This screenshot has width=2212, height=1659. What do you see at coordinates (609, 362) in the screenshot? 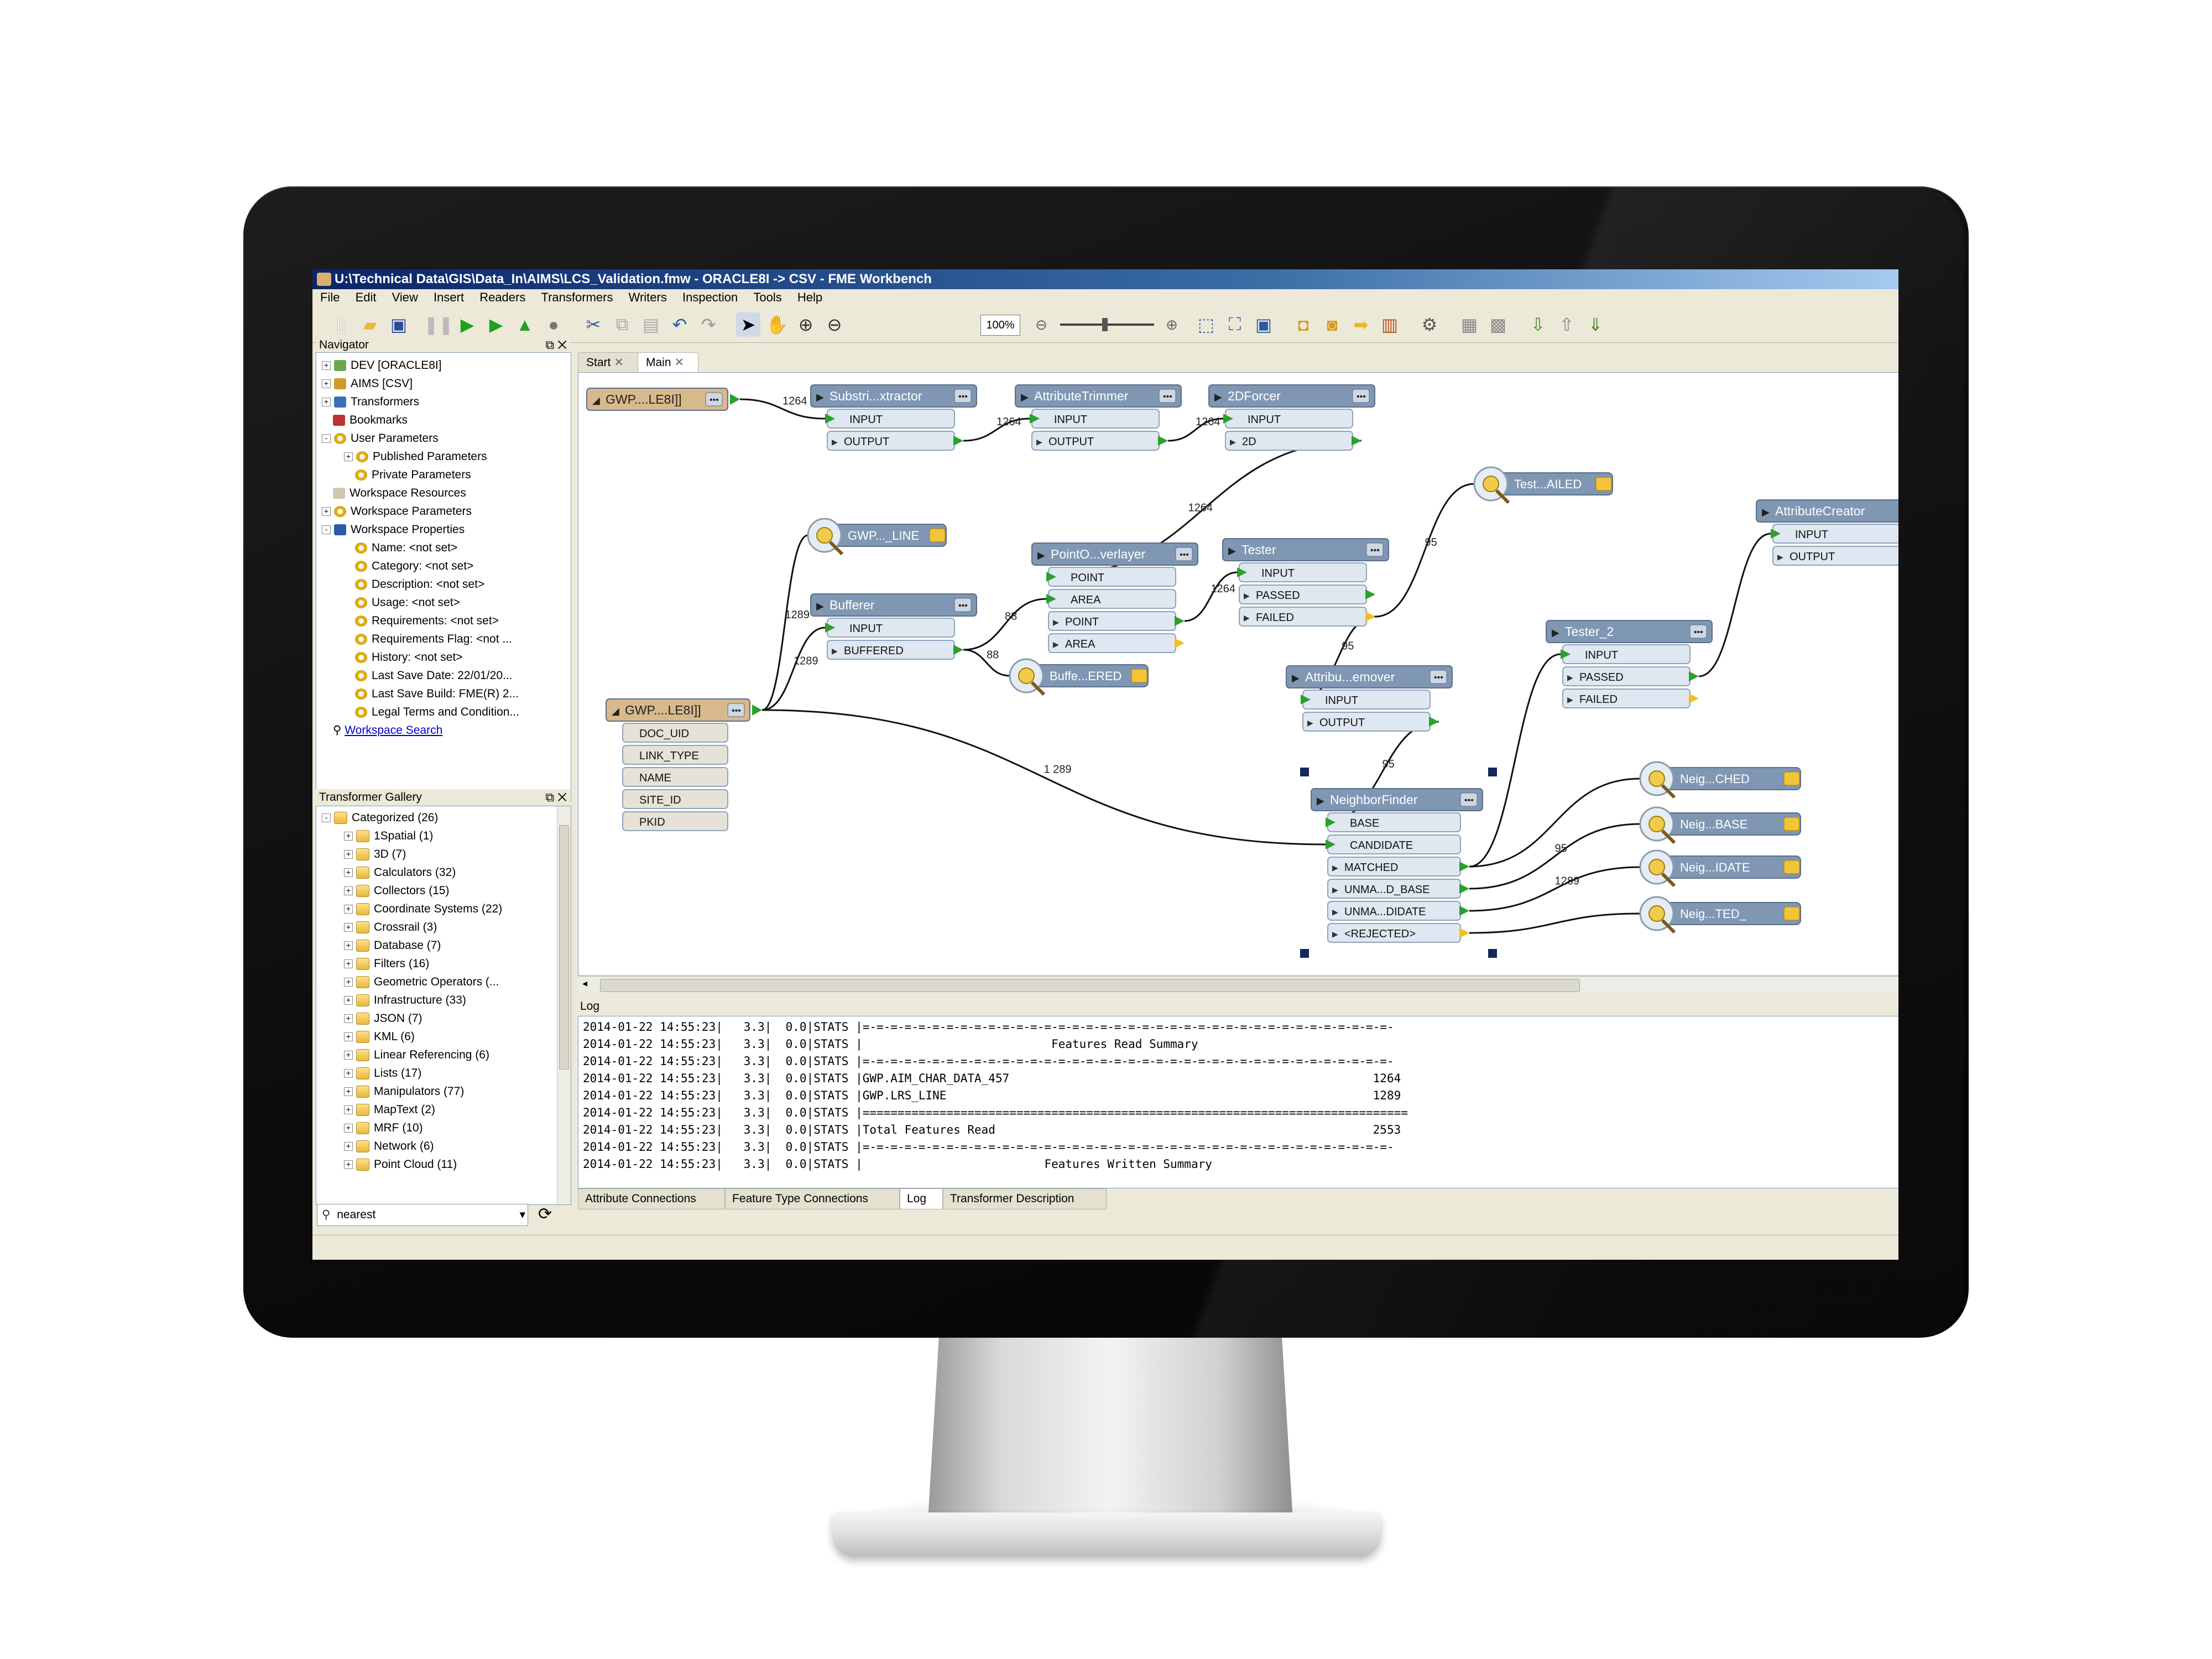
I see `tab-start: Start ✕` at bounding box center [609, 362].